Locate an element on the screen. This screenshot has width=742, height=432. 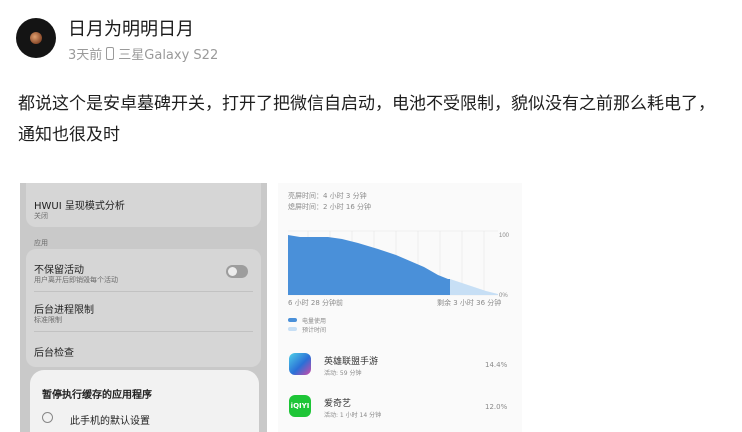
phone-icon is located at coordinates (110, 53).